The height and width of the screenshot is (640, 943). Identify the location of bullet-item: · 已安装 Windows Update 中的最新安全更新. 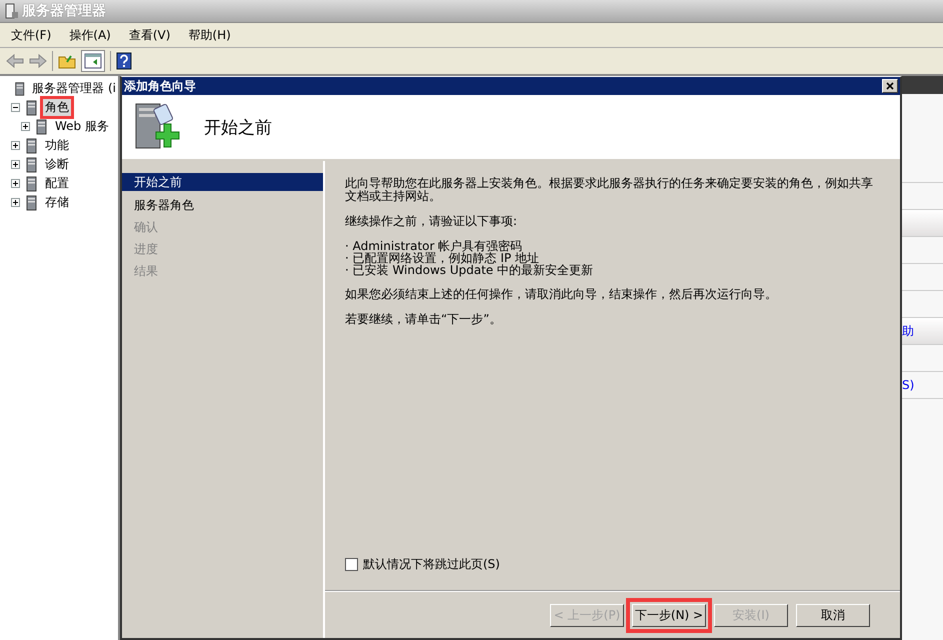
(469, 270).